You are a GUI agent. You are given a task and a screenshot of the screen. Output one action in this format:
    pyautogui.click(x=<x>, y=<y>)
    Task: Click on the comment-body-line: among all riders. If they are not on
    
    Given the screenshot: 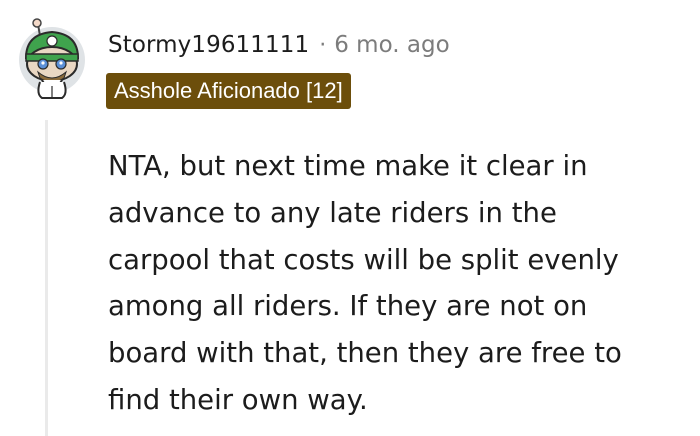 What is the action you would take?
    pyautogui.click(x=348, y=306)
    